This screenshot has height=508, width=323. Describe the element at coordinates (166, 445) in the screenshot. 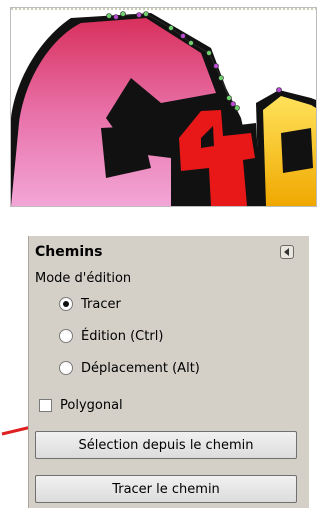

I see `selection-from-path-button: Sélection depuis le chemin` at that location.